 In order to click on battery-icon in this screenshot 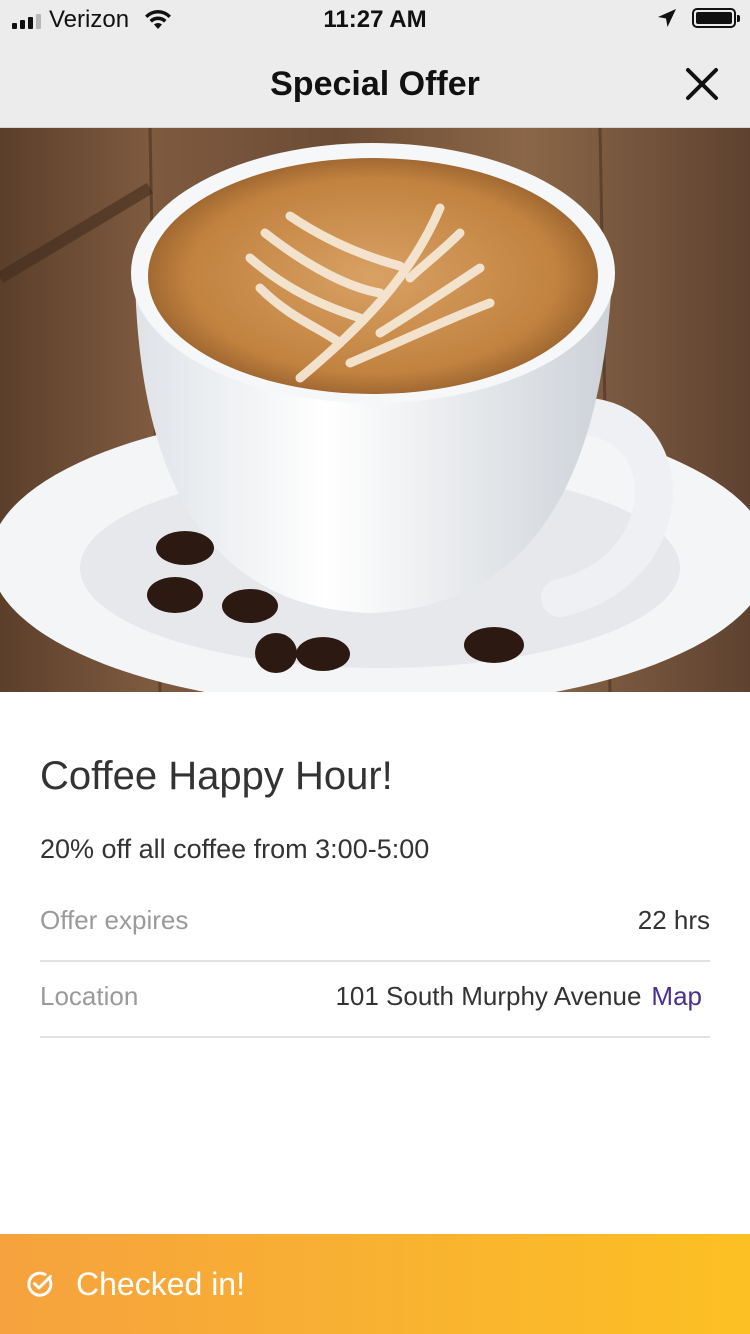, I will do `click(716, 18)`.